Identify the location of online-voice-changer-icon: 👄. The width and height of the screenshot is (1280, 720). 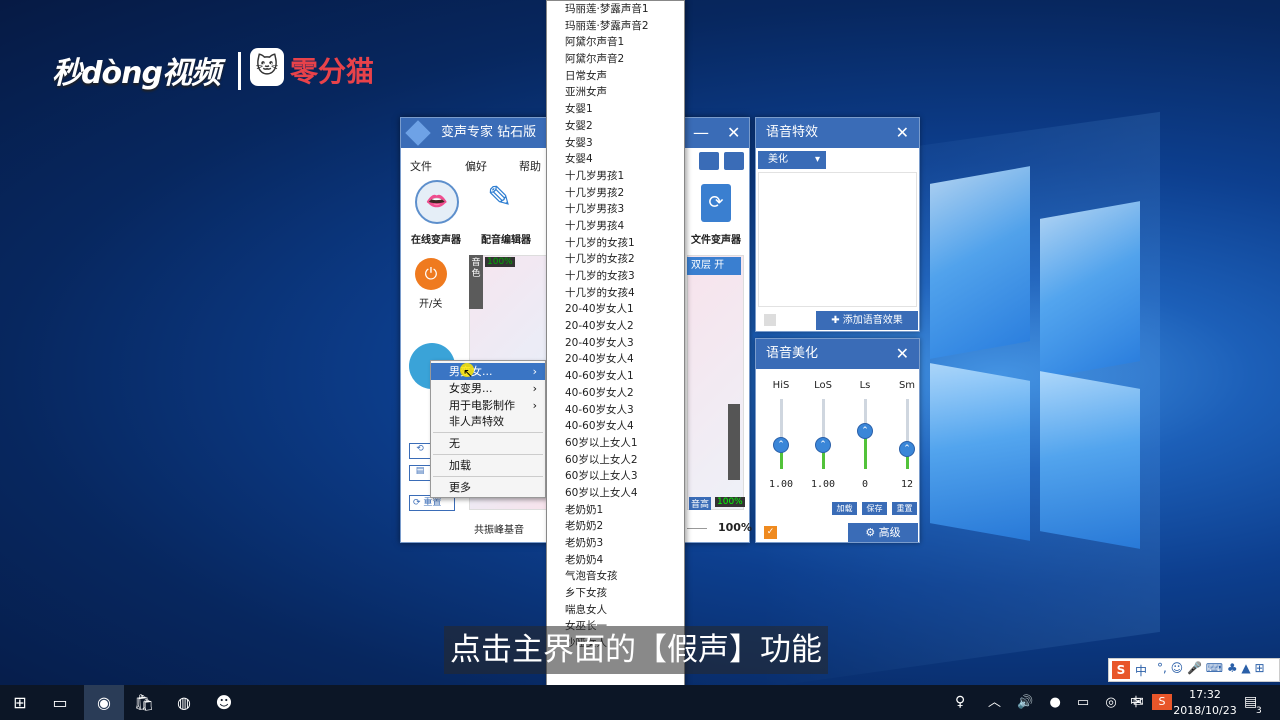
(437, 202).